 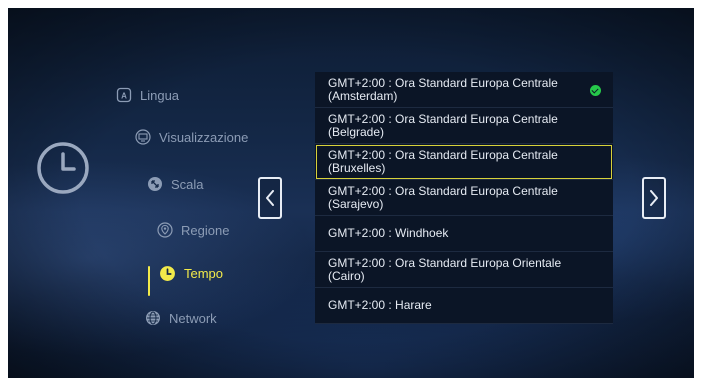 I want to click on chevron-left-icon, so click(x=270, y=198).